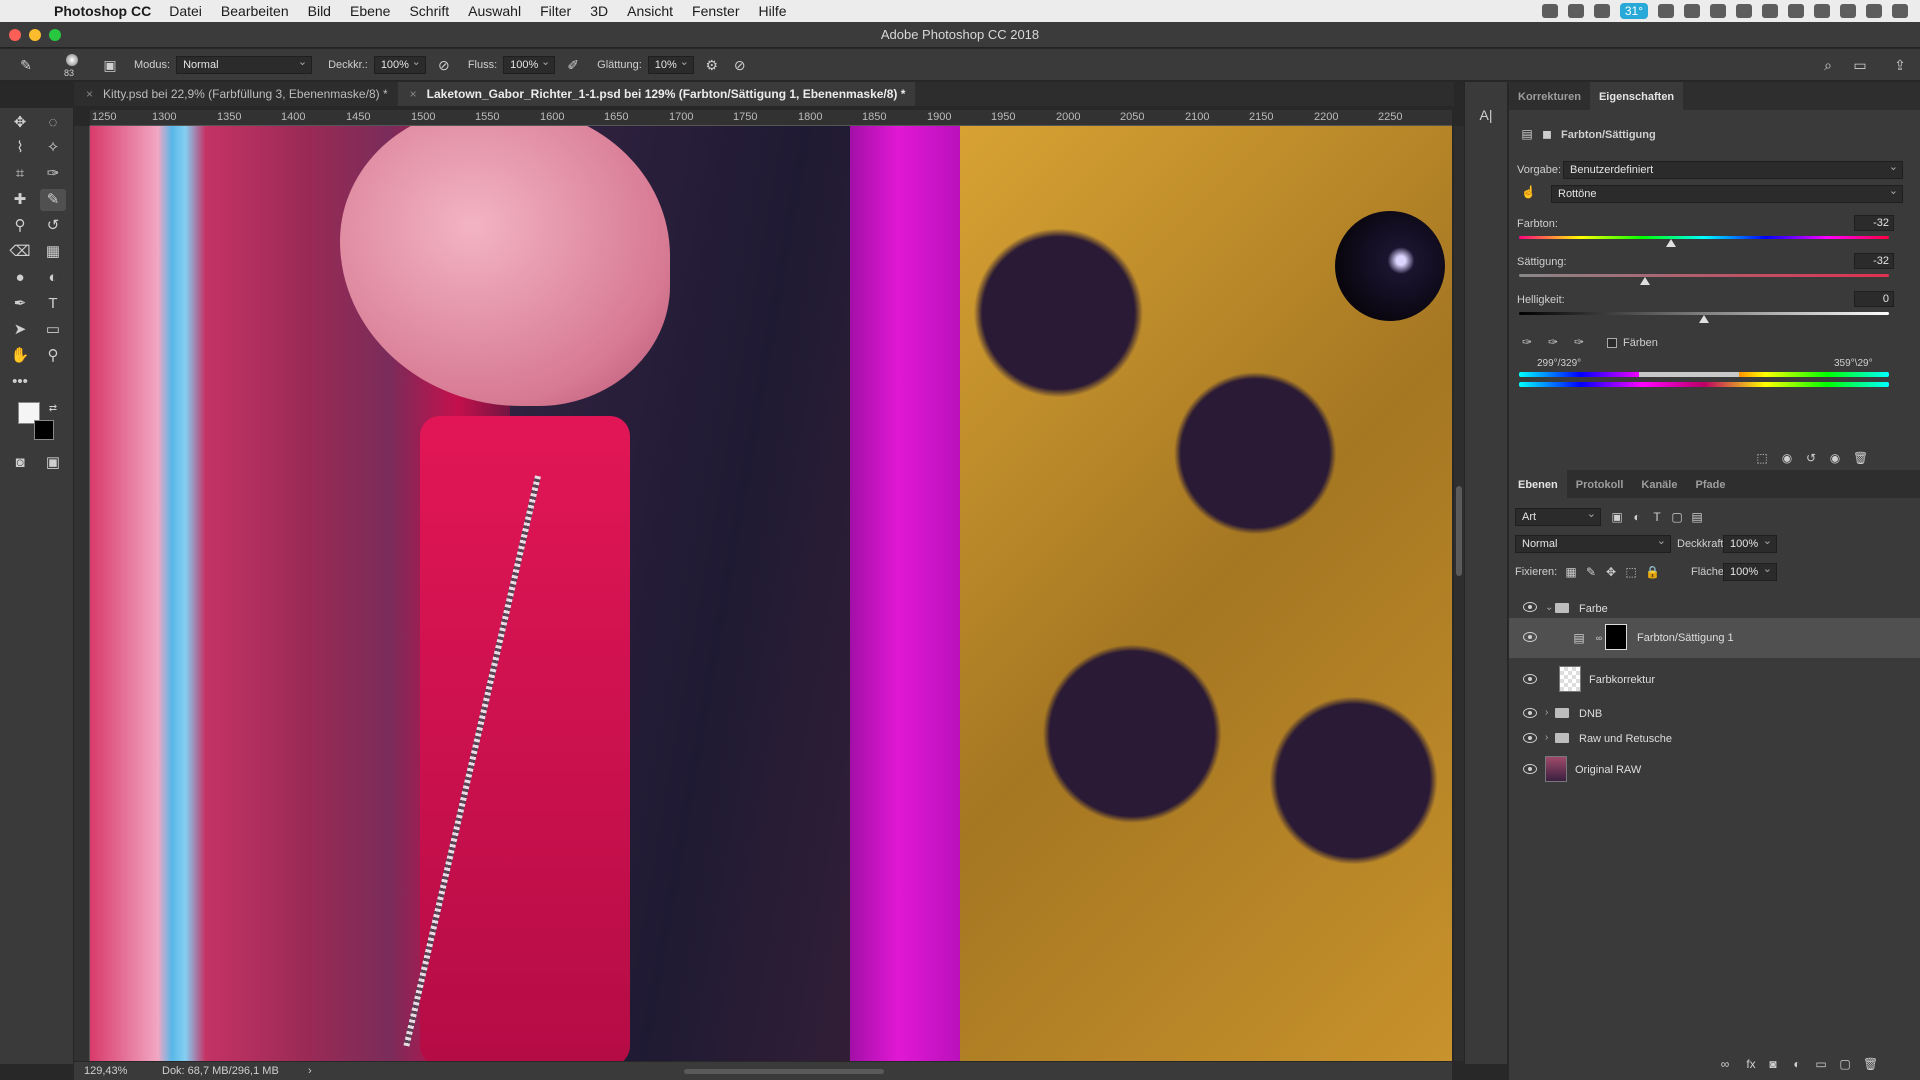 The height and width of the screenshot is (1080, 1920). Describe the element at coordinates (1751, 1064) in the screenshot. I see `fx-icon: fx` at that location.